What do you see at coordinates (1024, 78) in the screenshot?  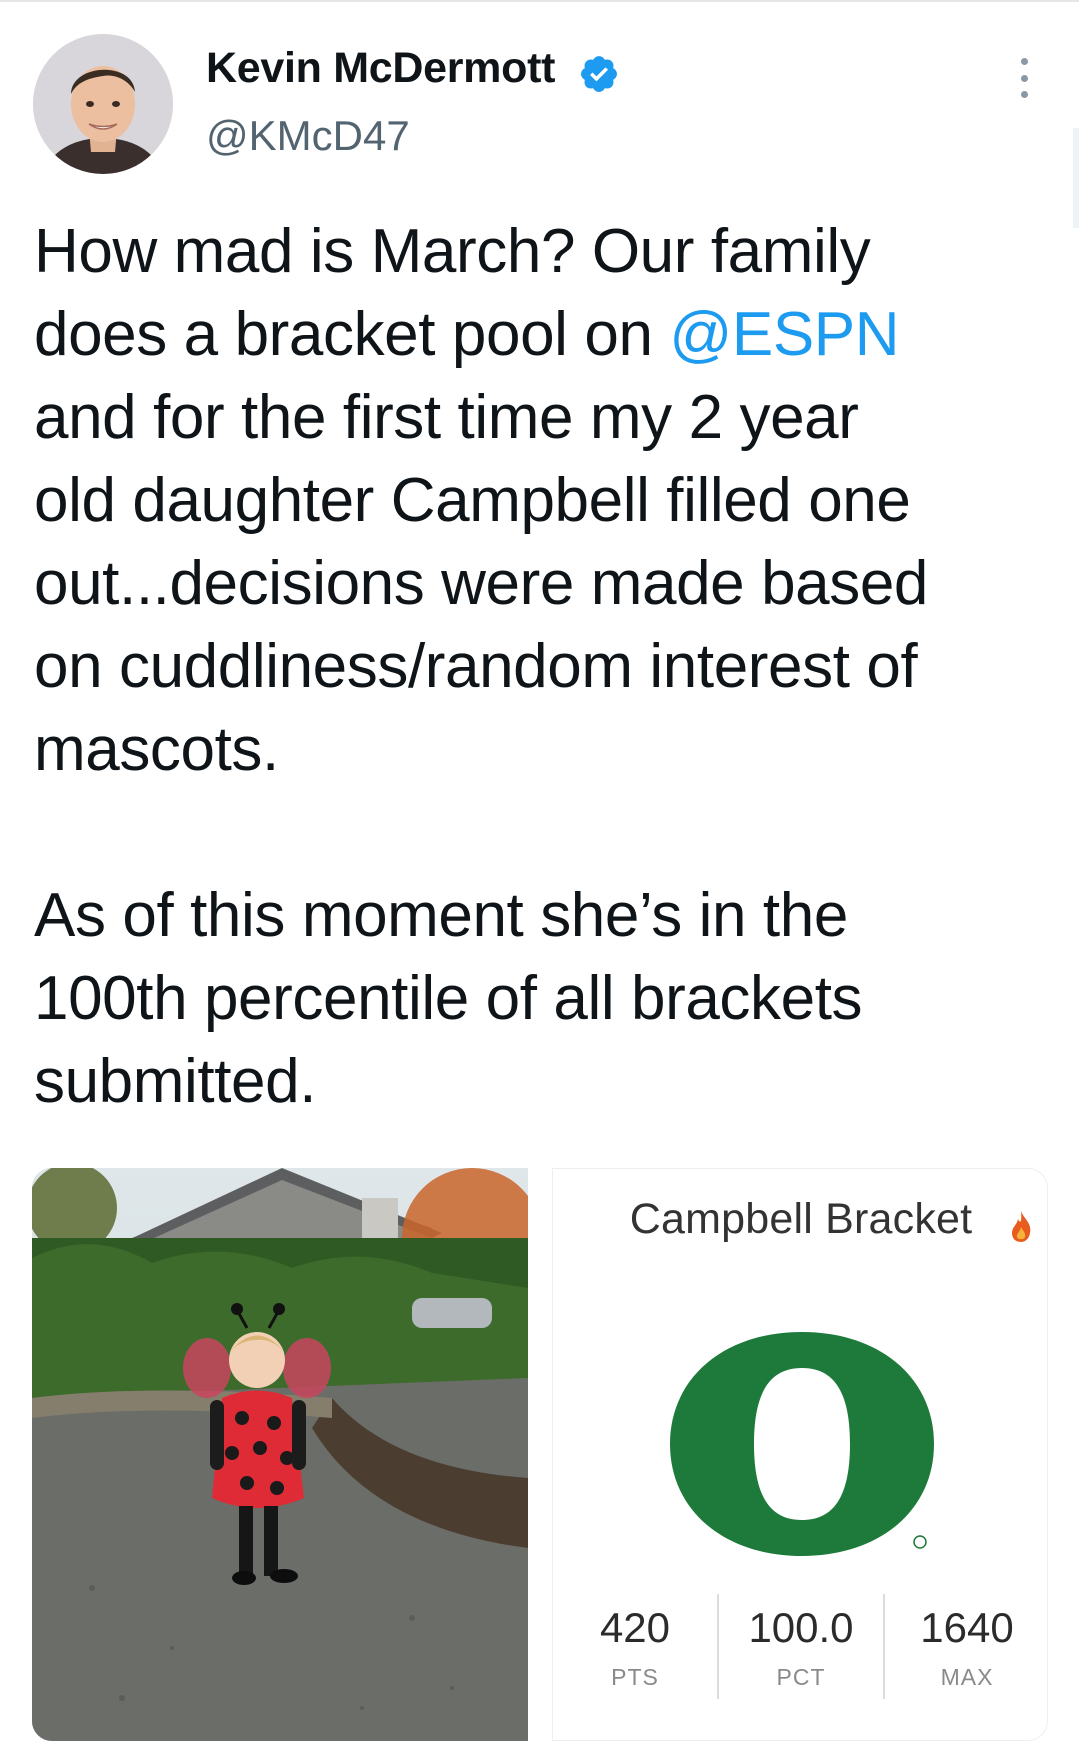 I see `more-options-icon` at bounding box center [1024, 78].